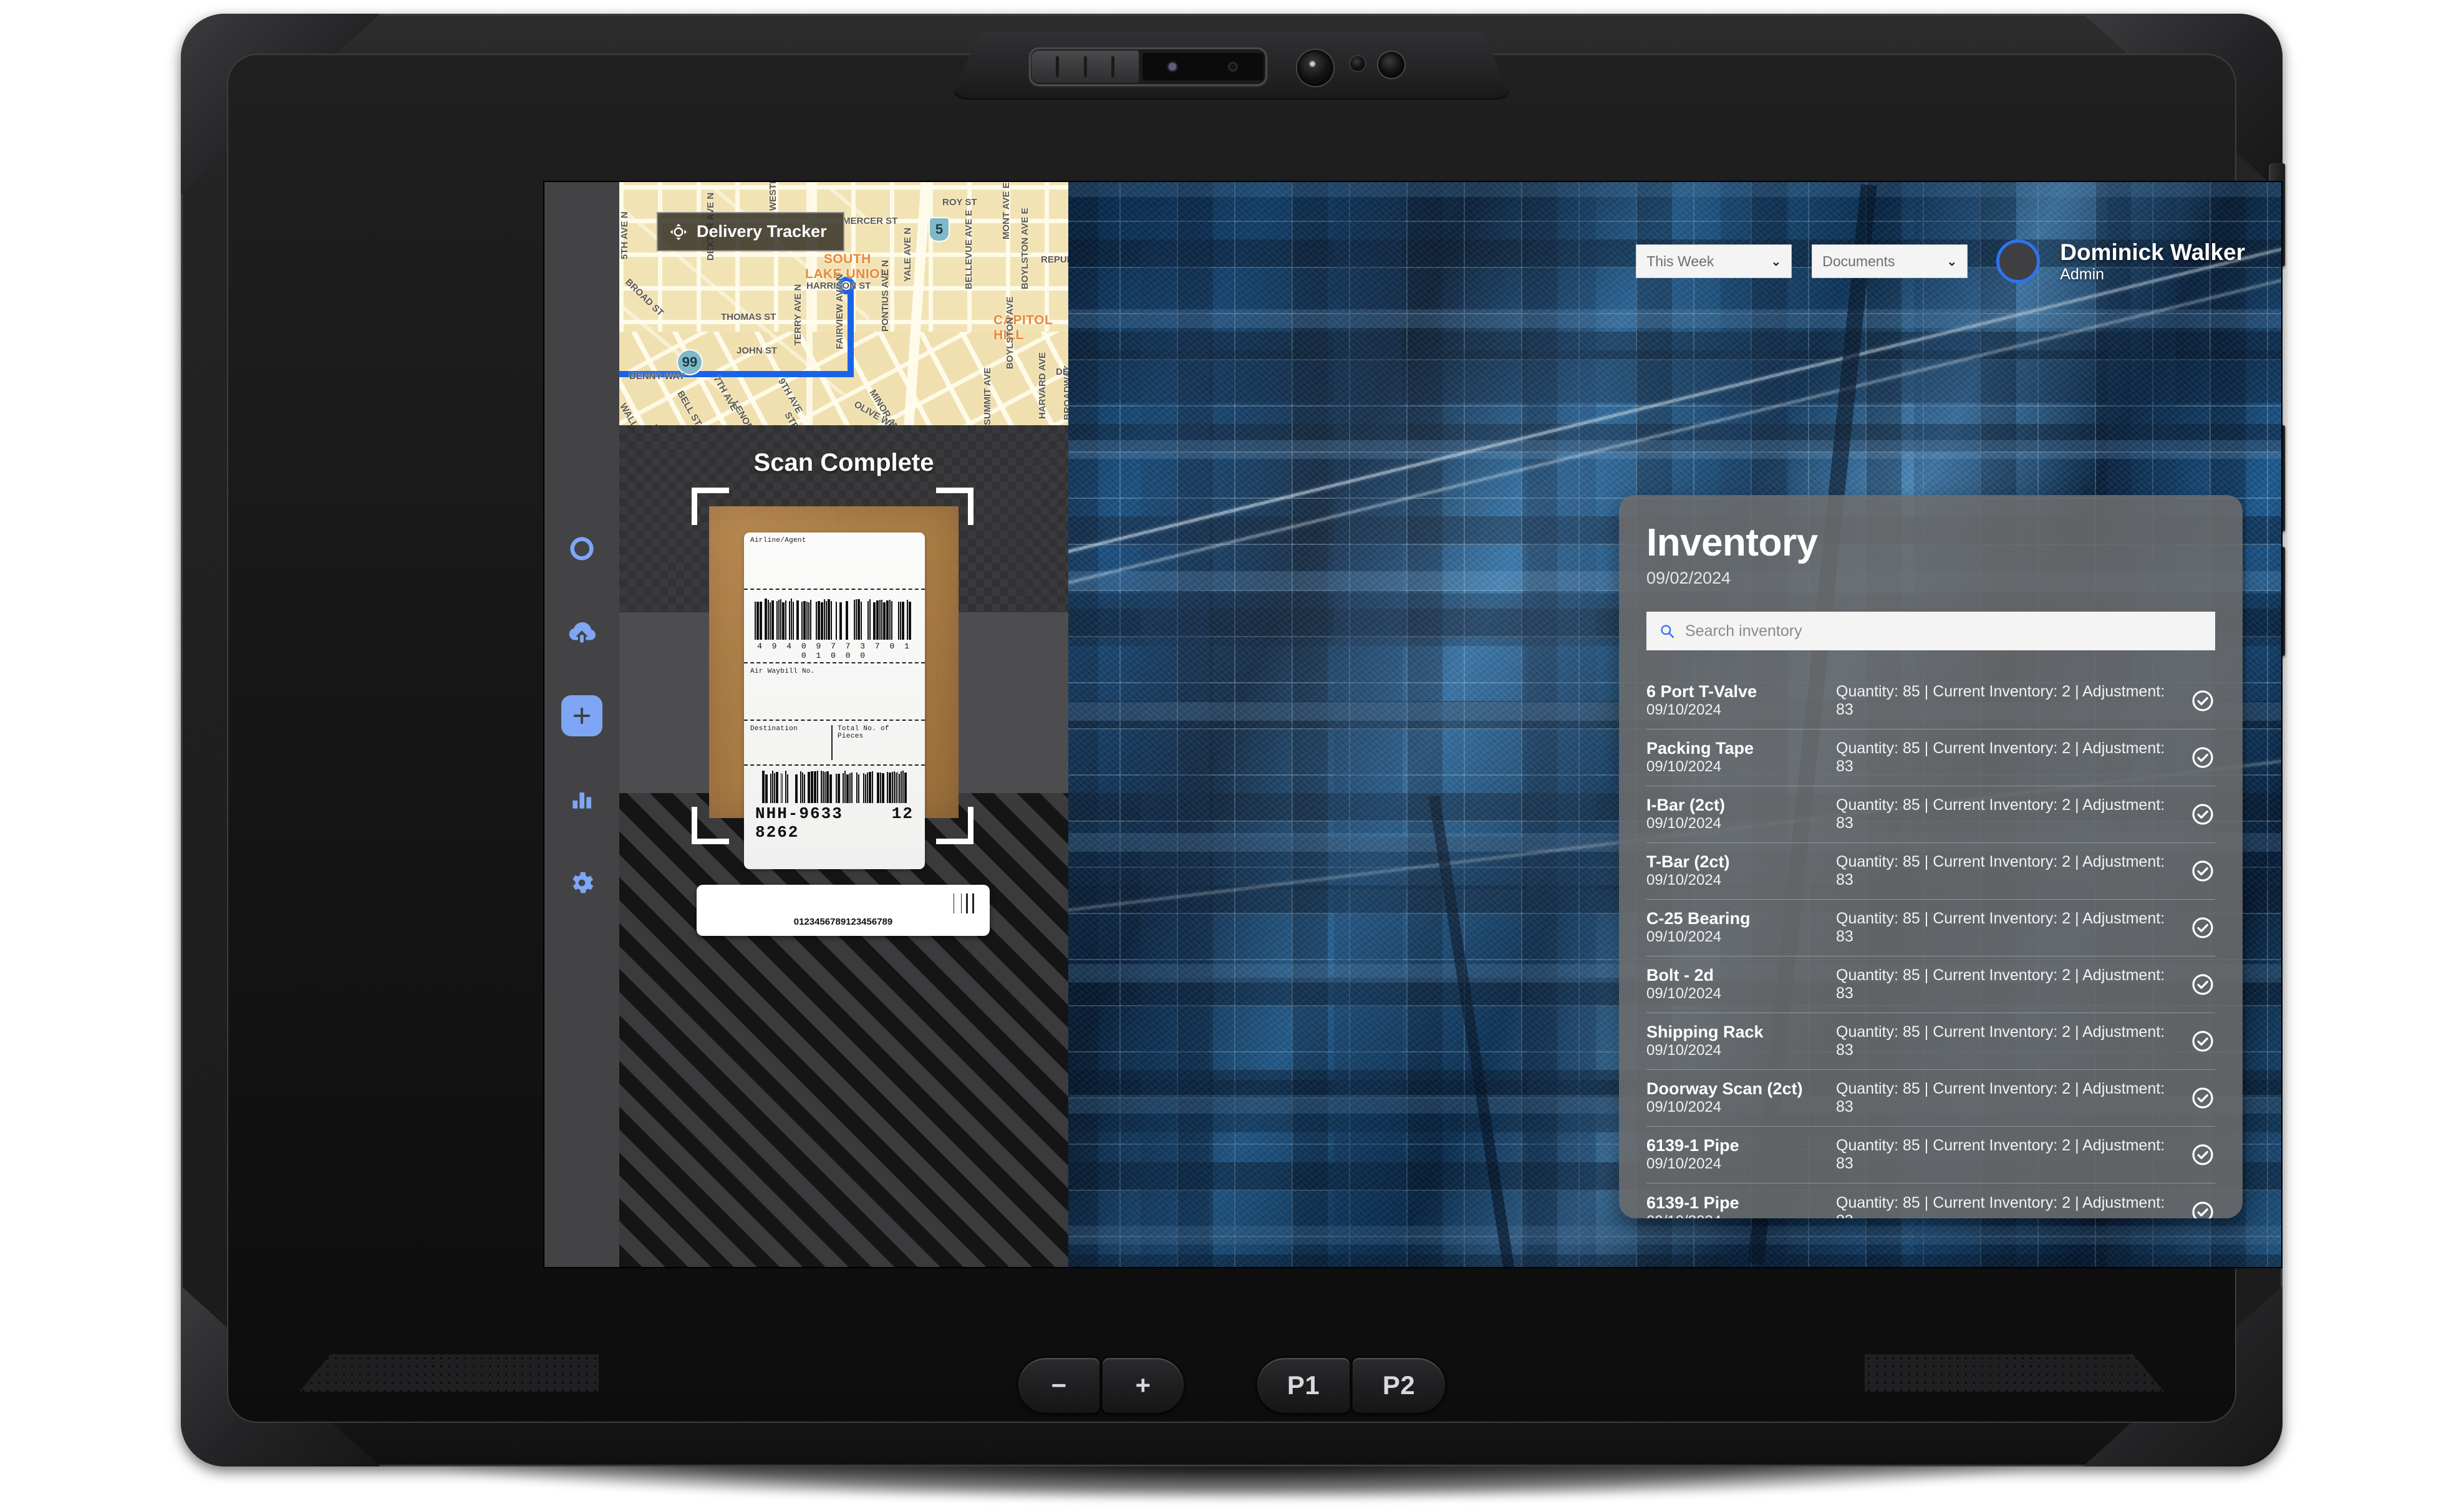 This screenshot has height=1512, width=2464. I want to click on neighborhood-label-south-lake-union: SOUTH LAKE UNION, so click(847, 267).